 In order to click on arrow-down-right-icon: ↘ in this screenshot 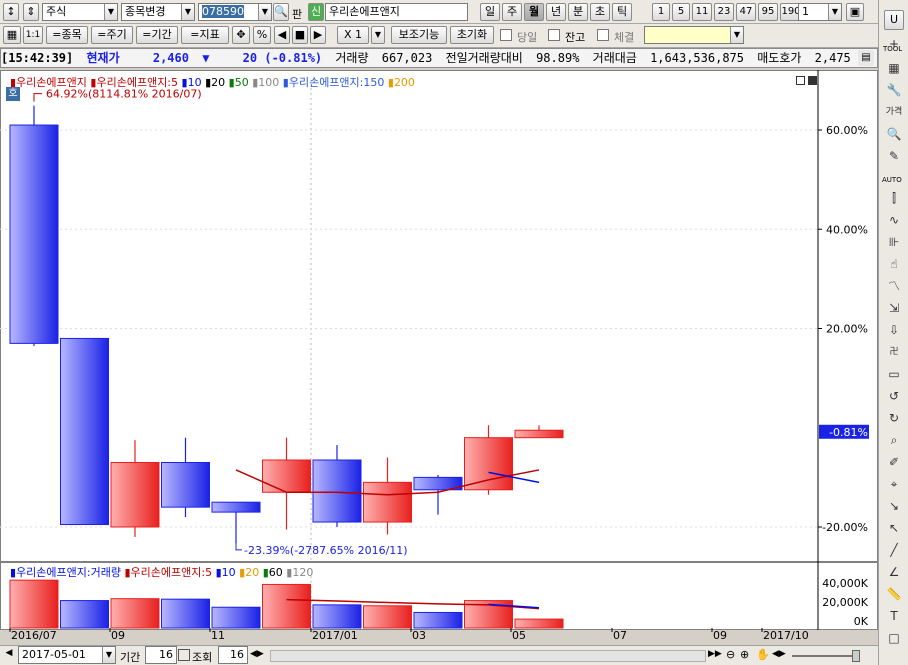, I will do `click(894, 506)`.